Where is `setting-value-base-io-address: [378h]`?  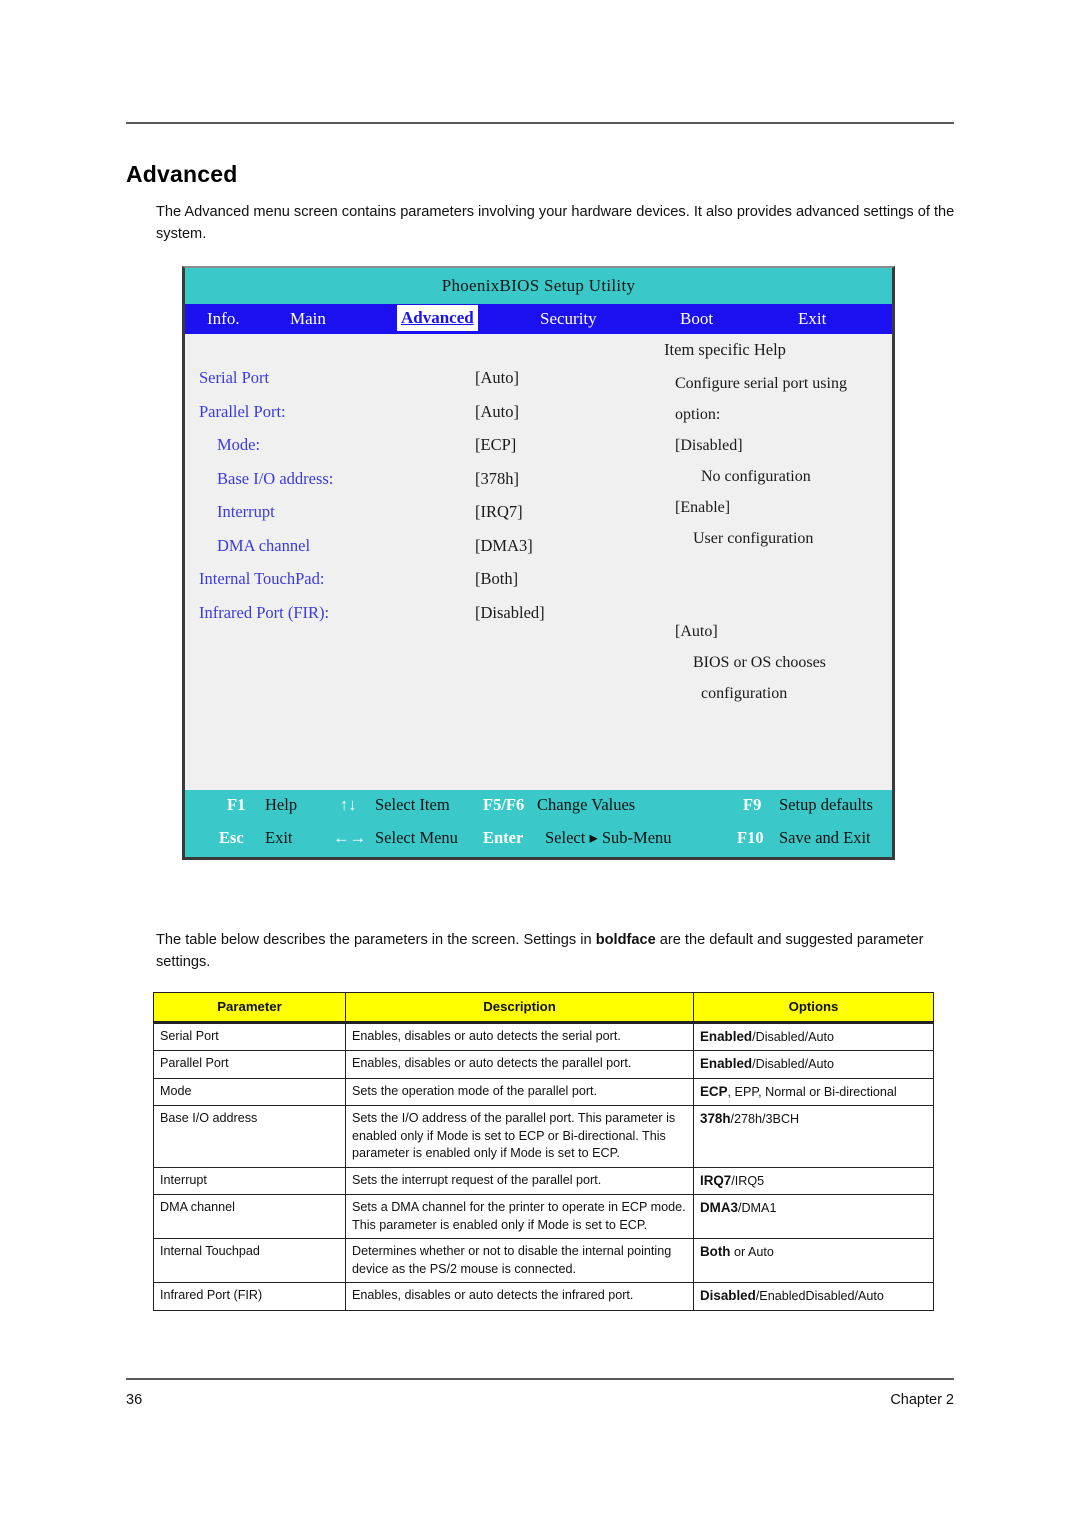 setting-value-base-io-address: [378h] is located at coordinates (497, 479).